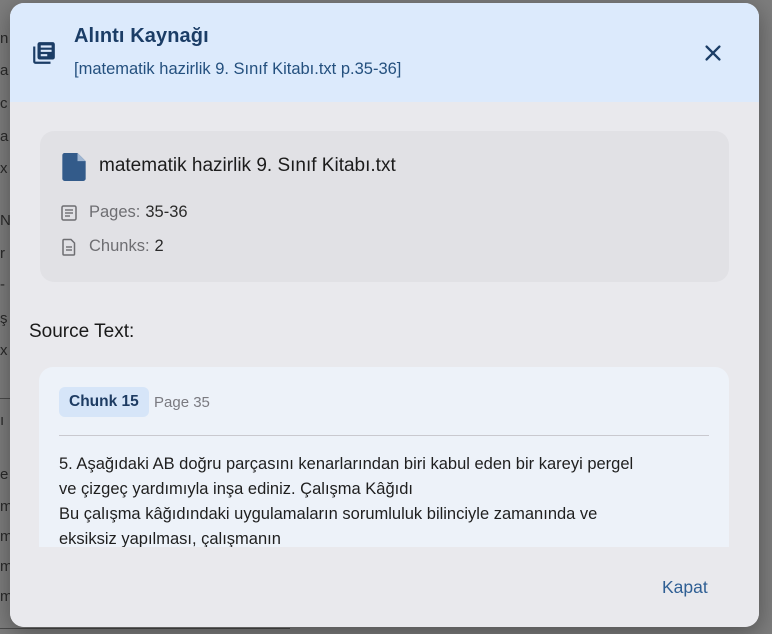 The width and height of the screenshot is (772, 634). I want to click on source-text-heading: Source Text:, so click(82, 331).